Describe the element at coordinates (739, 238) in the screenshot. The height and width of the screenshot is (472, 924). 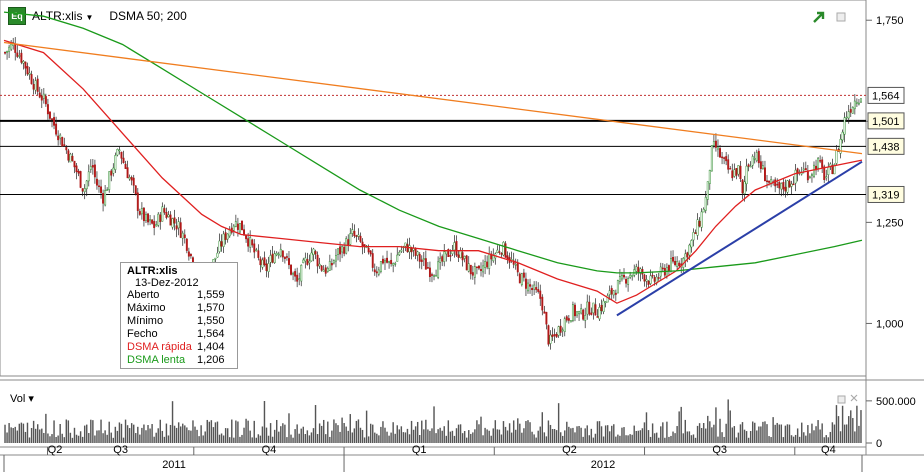
I see `series-line-tend-ncia-de-alta` at that location.